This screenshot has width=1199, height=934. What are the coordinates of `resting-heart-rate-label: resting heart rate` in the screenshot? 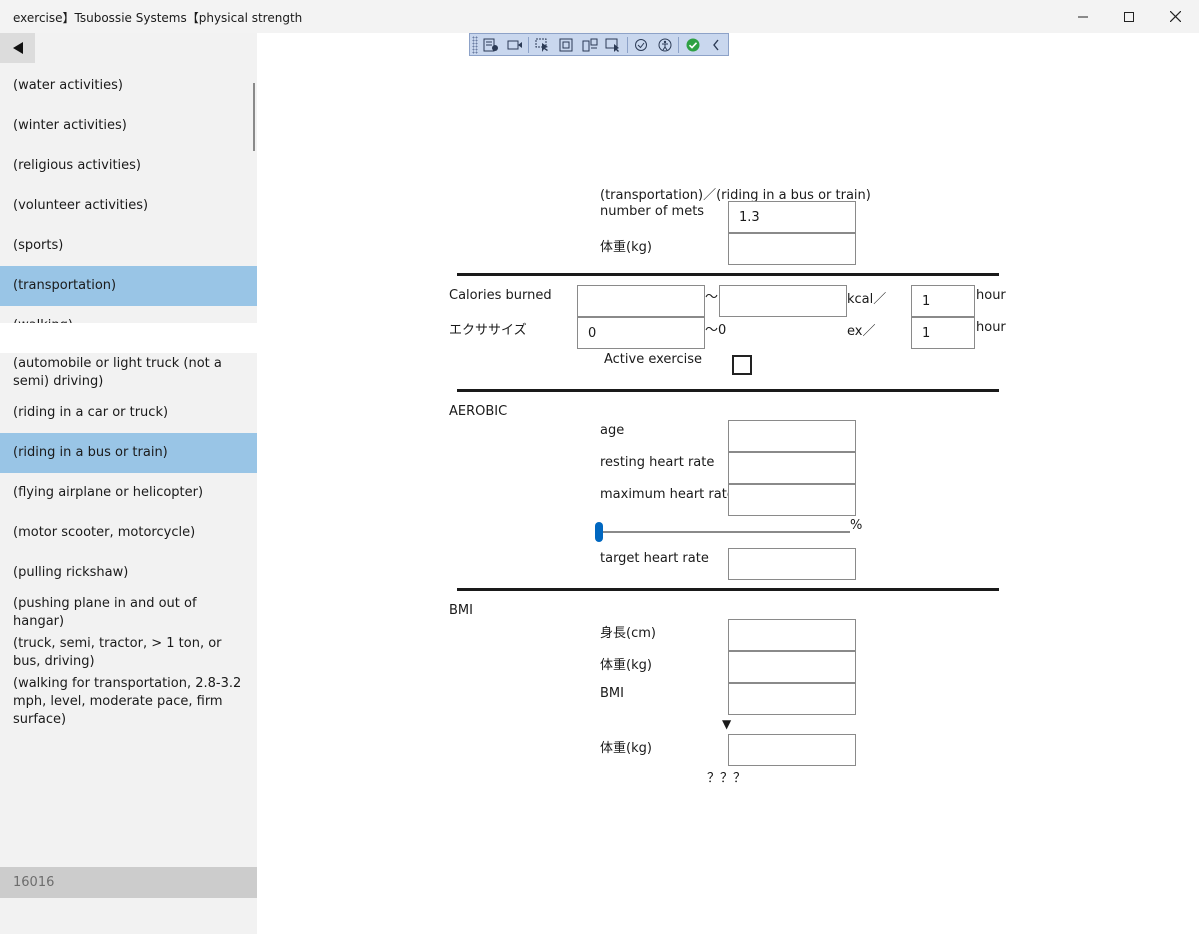 It's located at (657, 462).